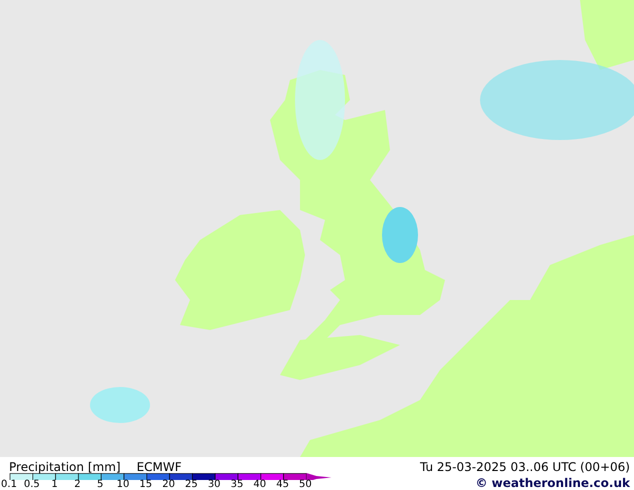 This screenshot has width=634, height=490. Describe the element at coordinates (552, 483) in the screenshot. I see `copyright-text: © weatheronline.co.uk` at that location.